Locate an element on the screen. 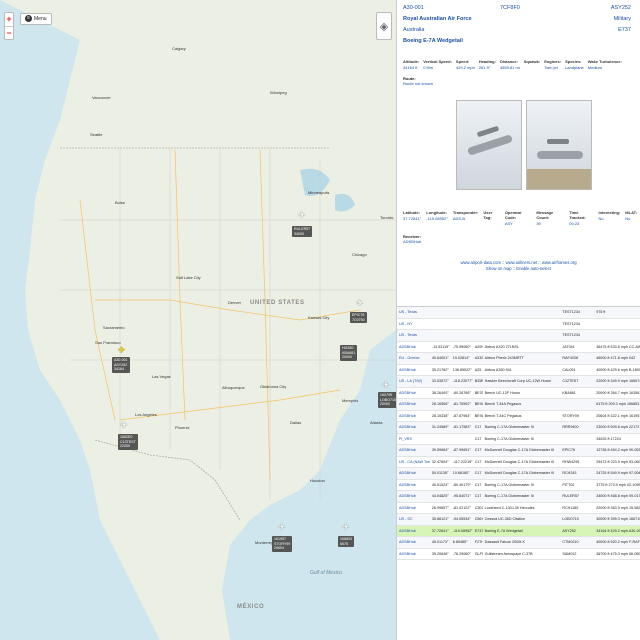  stat-heading: Heading: 281.9° is located at coordinates (487, 64).